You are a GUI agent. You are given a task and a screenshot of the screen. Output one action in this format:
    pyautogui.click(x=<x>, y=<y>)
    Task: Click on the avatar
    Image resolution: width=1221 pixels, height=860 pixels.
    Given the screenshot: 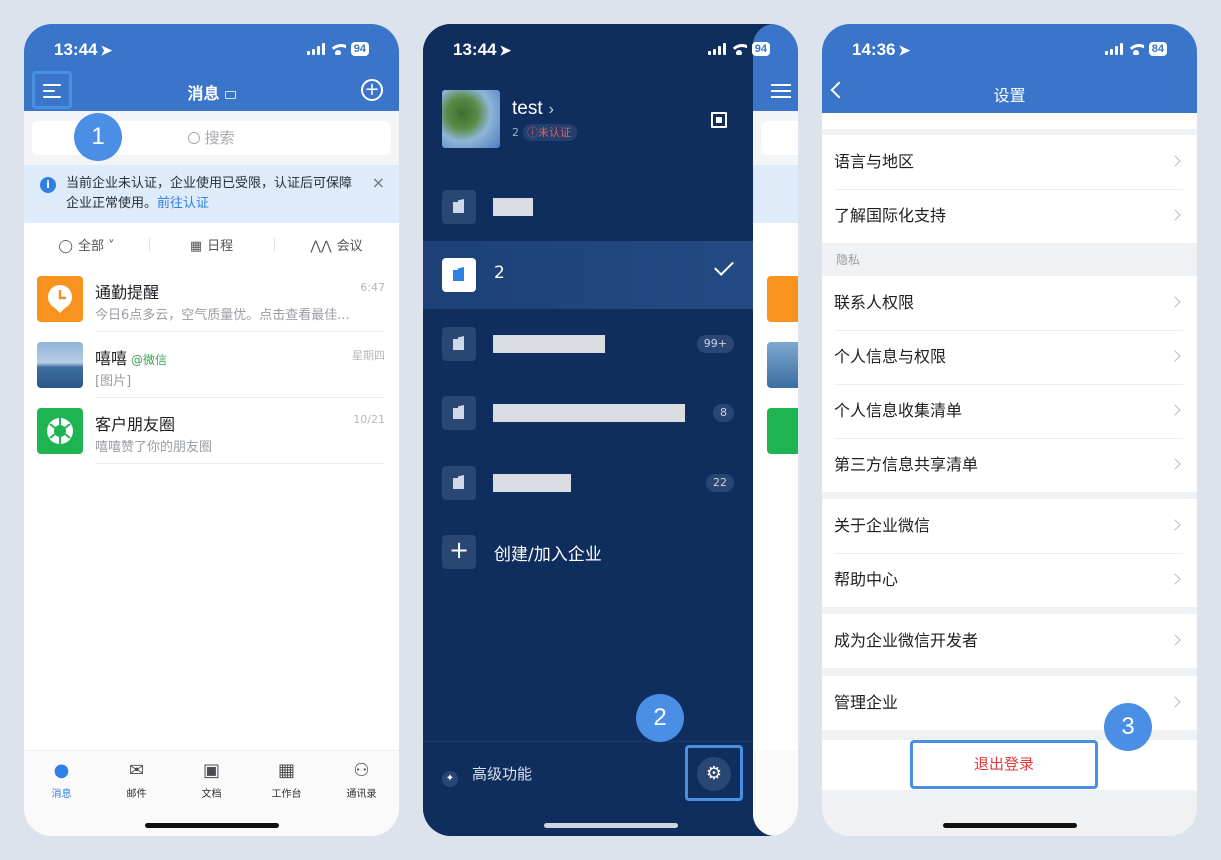 What is the action you would take?
    pyautogui.click(x=60, y=365)
    